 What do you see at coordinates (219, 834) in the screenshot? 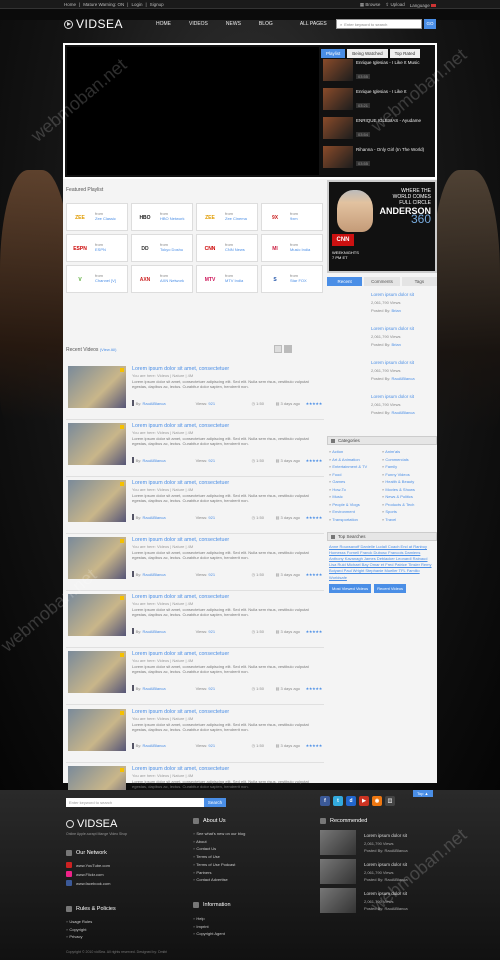
I see `about-link: See what's new on our blog` at bounding box center [219, 834].